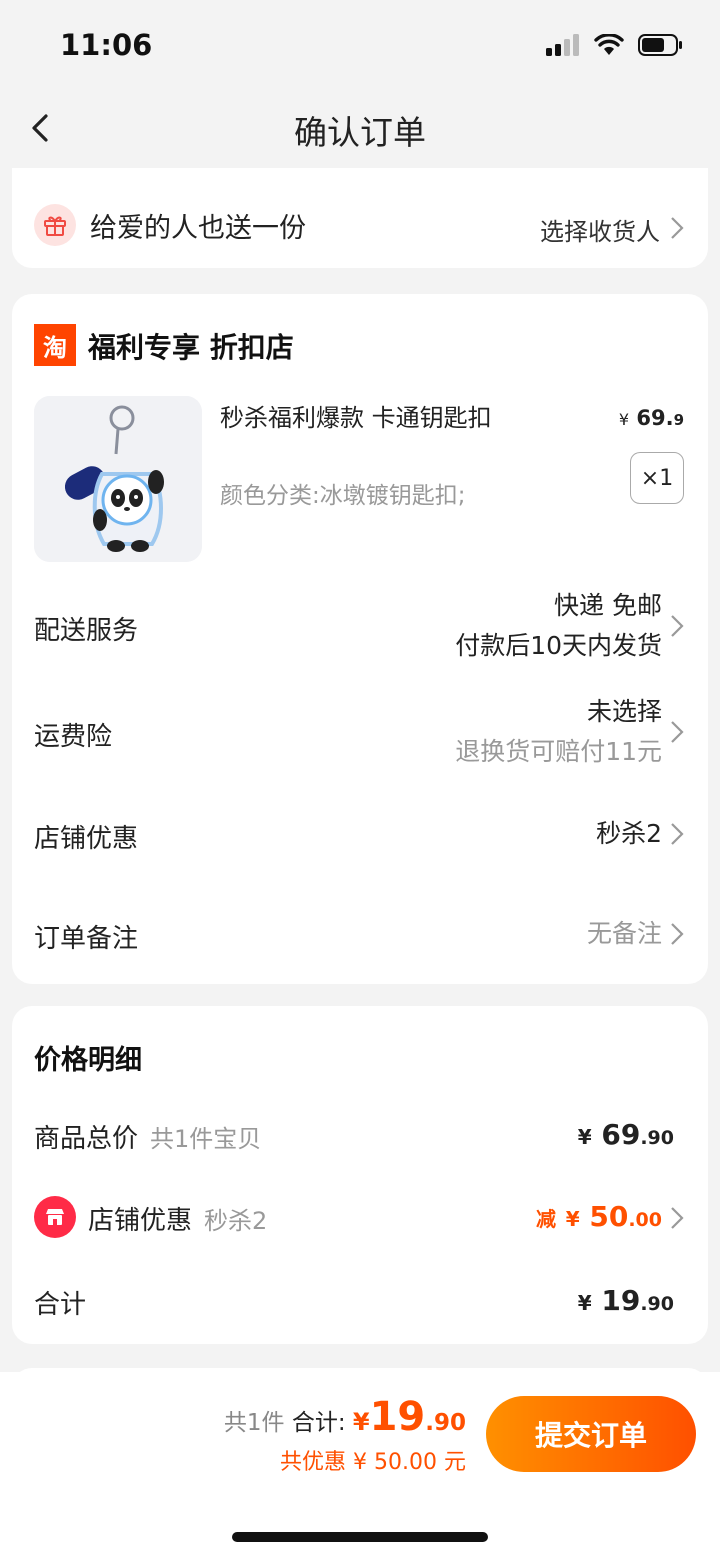  I want to click on order-note-label: 订单备注, so click(86, 939).